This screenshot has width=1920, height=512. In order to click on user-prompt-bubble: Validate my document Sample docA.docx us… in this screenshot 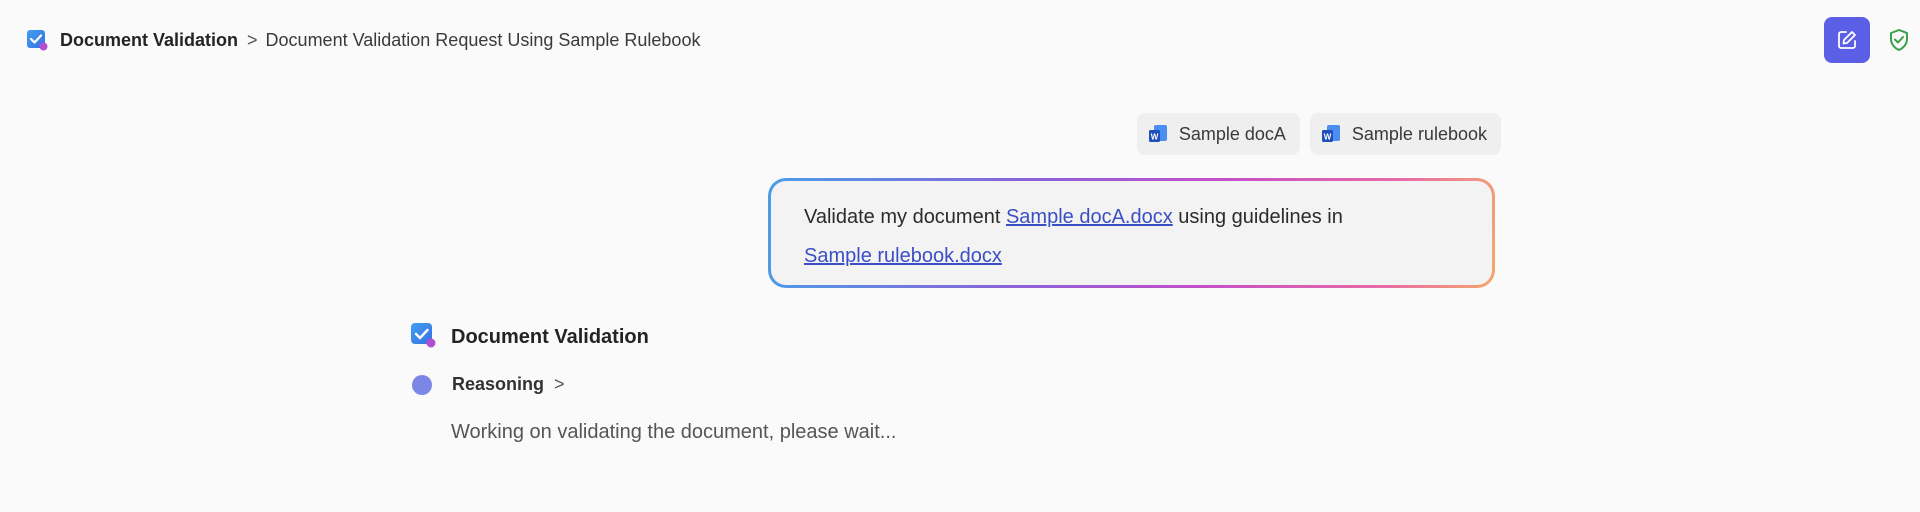, I will do `click(1131, 233)`.